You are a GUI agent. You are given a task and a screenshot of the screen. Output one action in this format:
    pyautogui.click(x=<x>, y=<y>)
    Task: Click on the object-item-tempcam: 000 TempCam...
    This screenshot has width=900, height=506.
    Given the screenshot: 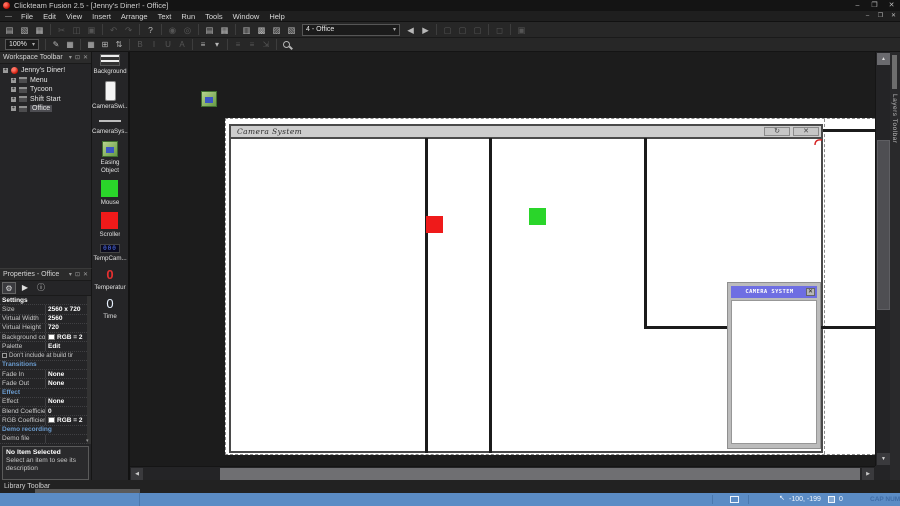 What is the action you would take?
    pyautogui.click(x=110, y=252)
    